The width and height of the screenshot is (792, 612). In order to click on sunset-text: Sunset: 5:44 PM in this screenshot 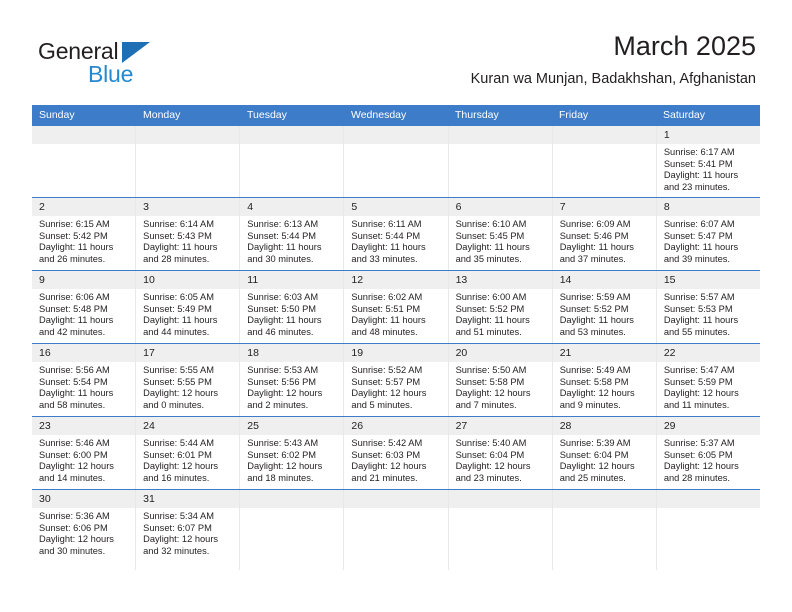, I will do `click(282, 235)`.